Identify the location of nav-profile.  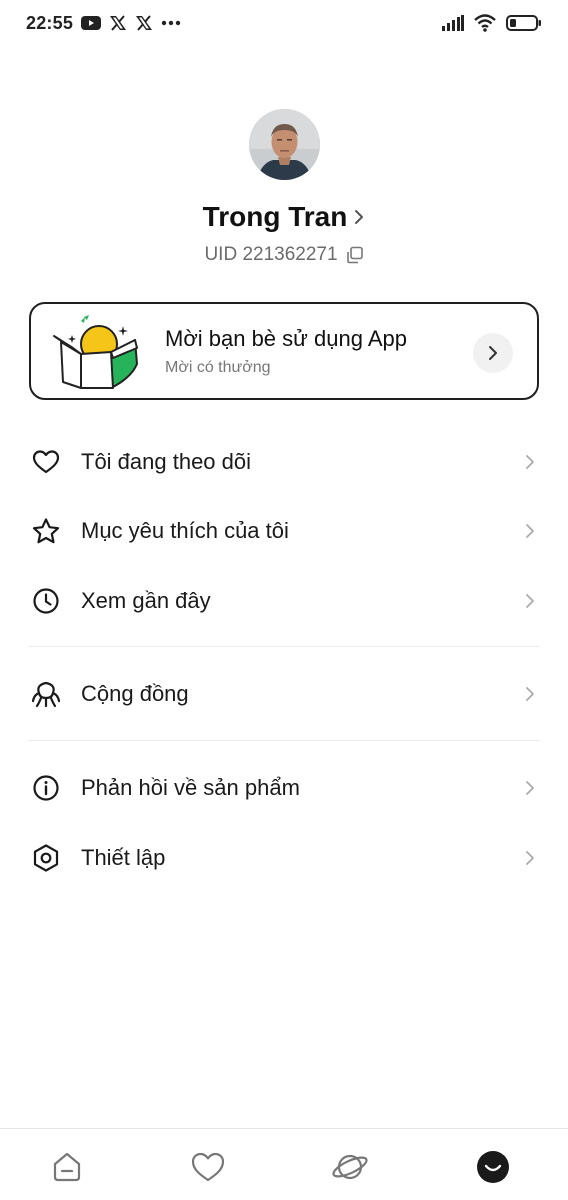
(493, 1167).